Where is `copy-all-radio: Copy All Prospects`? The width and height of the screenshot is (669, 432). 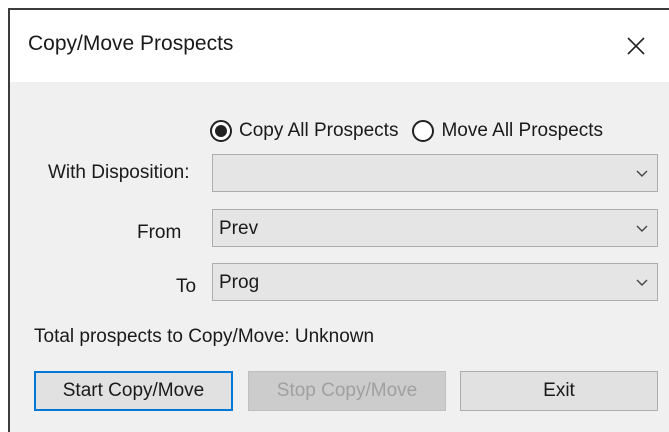
copy-all-radio: Copy All Prospects is located at coordinates (304, 131).